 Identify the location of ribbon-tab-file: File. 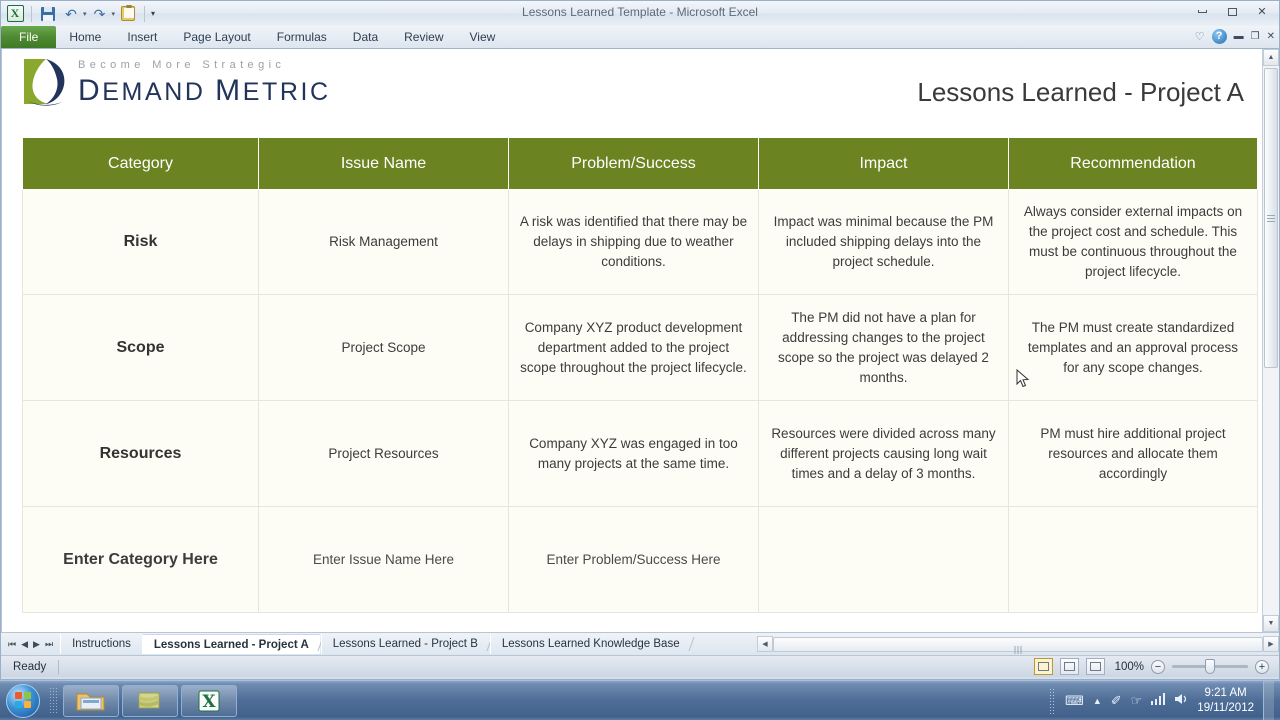
(29, 37).